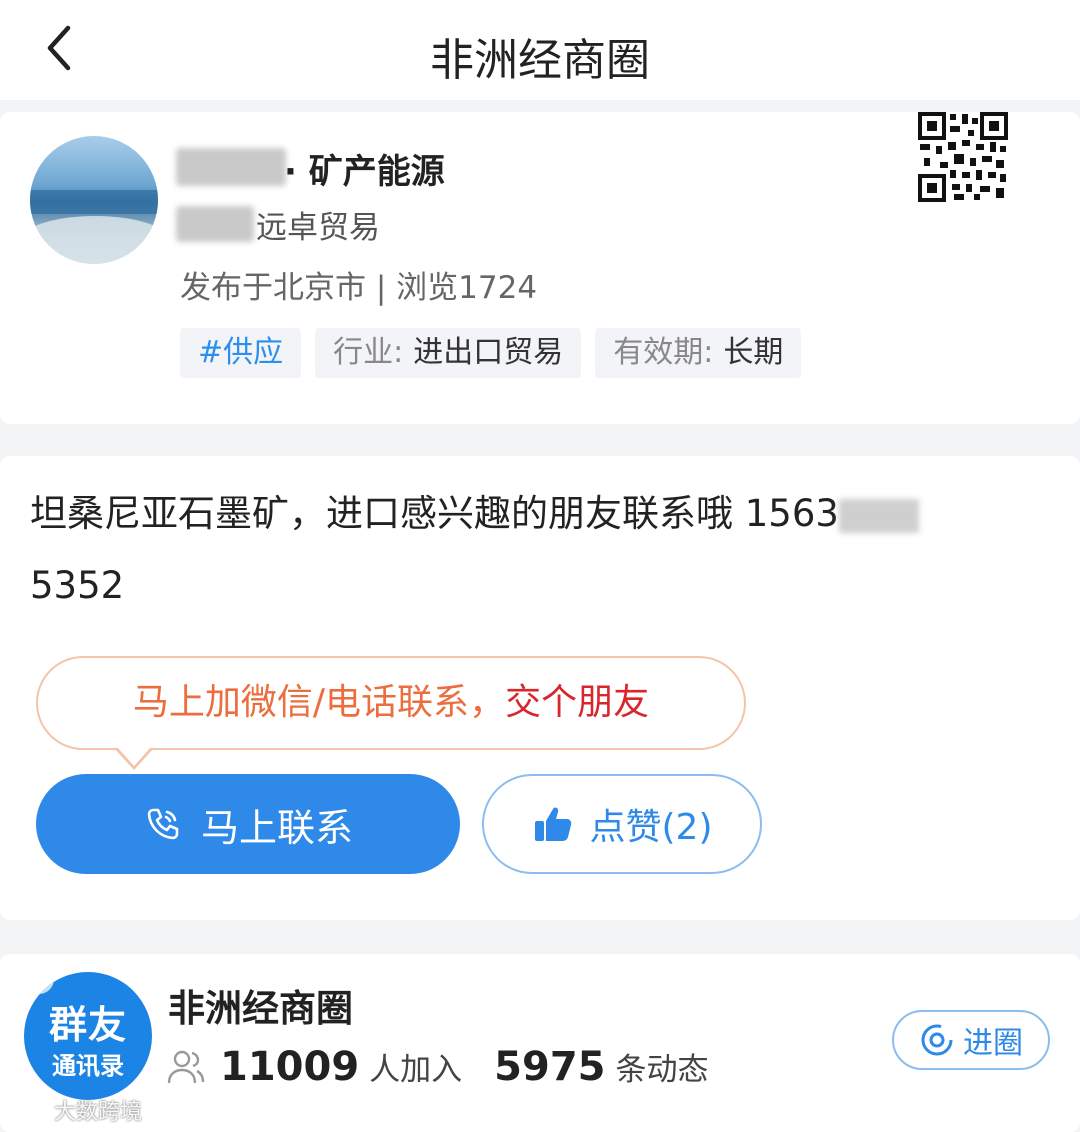 Image resolution: width=1080 pixels, height=1132 pixels. Describe the element at coordinates (76, 1110) in the screenshot. I see `watermark: 大数跨境` at that location.